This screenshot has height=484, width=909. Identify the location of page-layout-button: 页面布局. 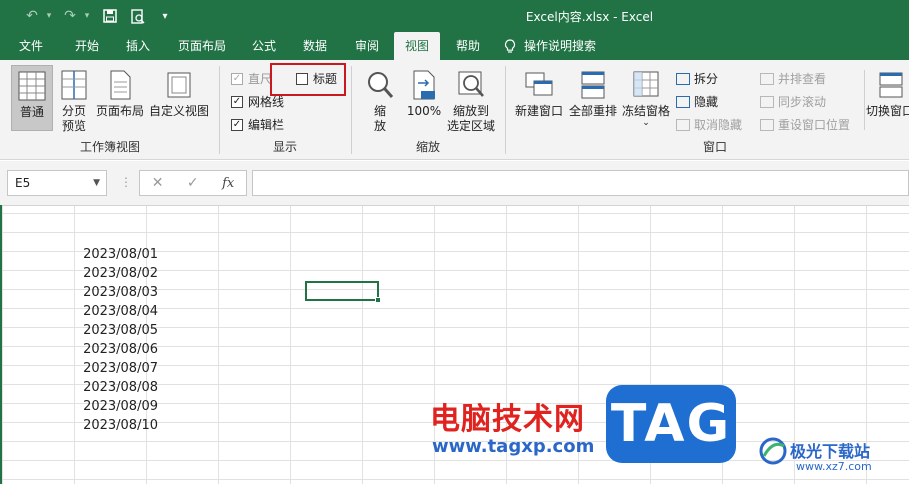
(120, 94).